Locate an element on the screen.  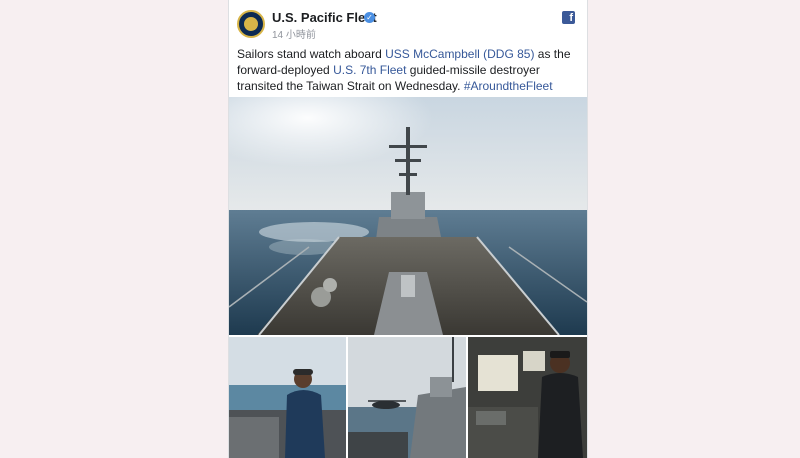
helicopter-ship-image is located at coordinates (407, 397).